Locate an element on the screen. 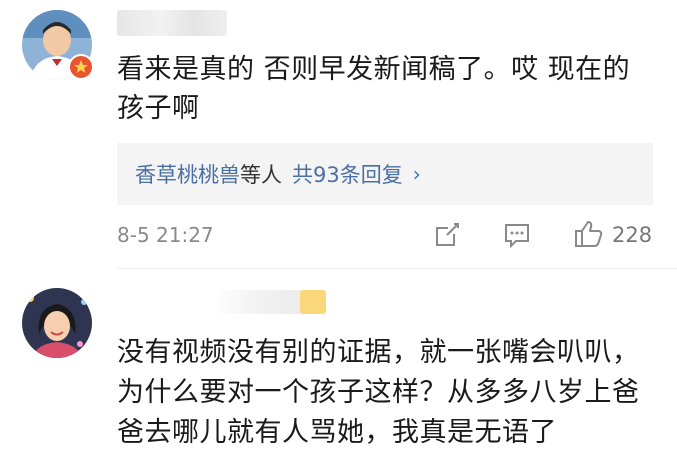 This screenshot has width=677, height=454. comment-text-line: 看来是真的 否则早发新闻稿了。哎 现在的 is located at coordinates (374, 69).